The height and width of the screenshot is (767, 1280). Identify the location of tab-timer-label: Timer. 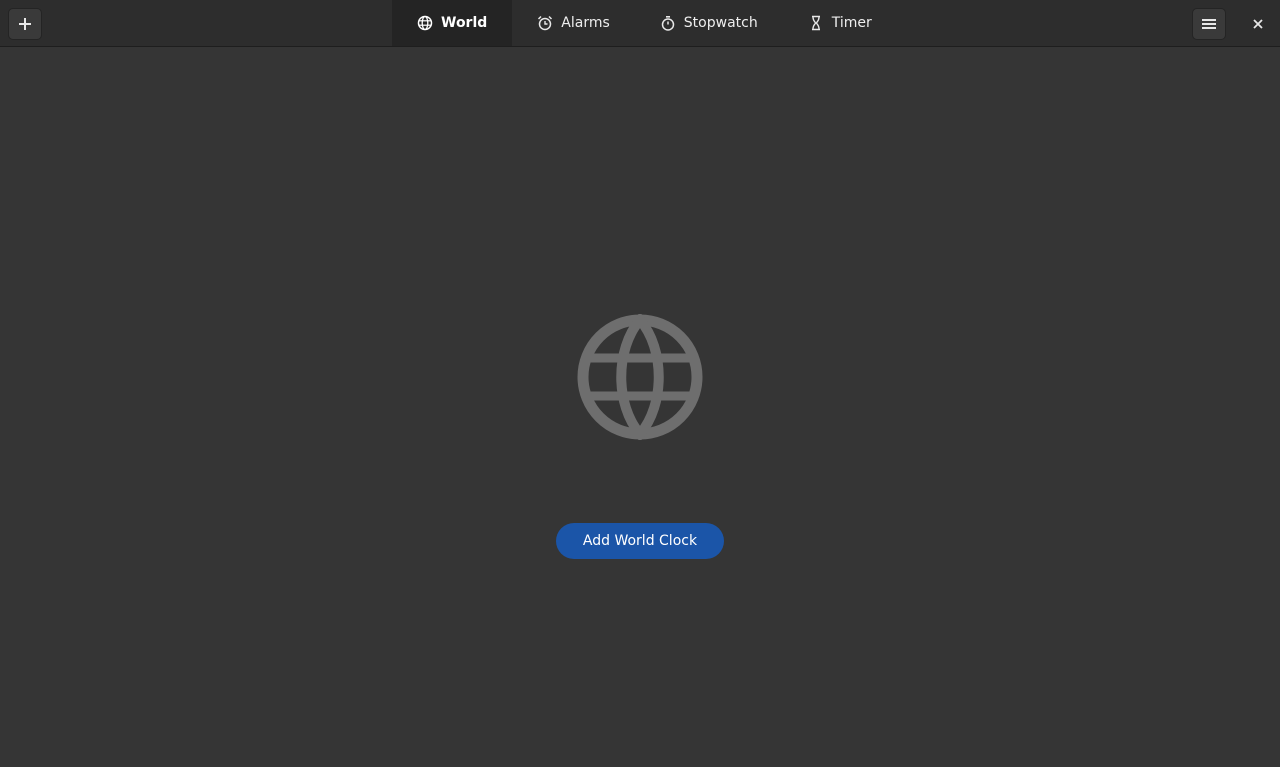
(851, 23).